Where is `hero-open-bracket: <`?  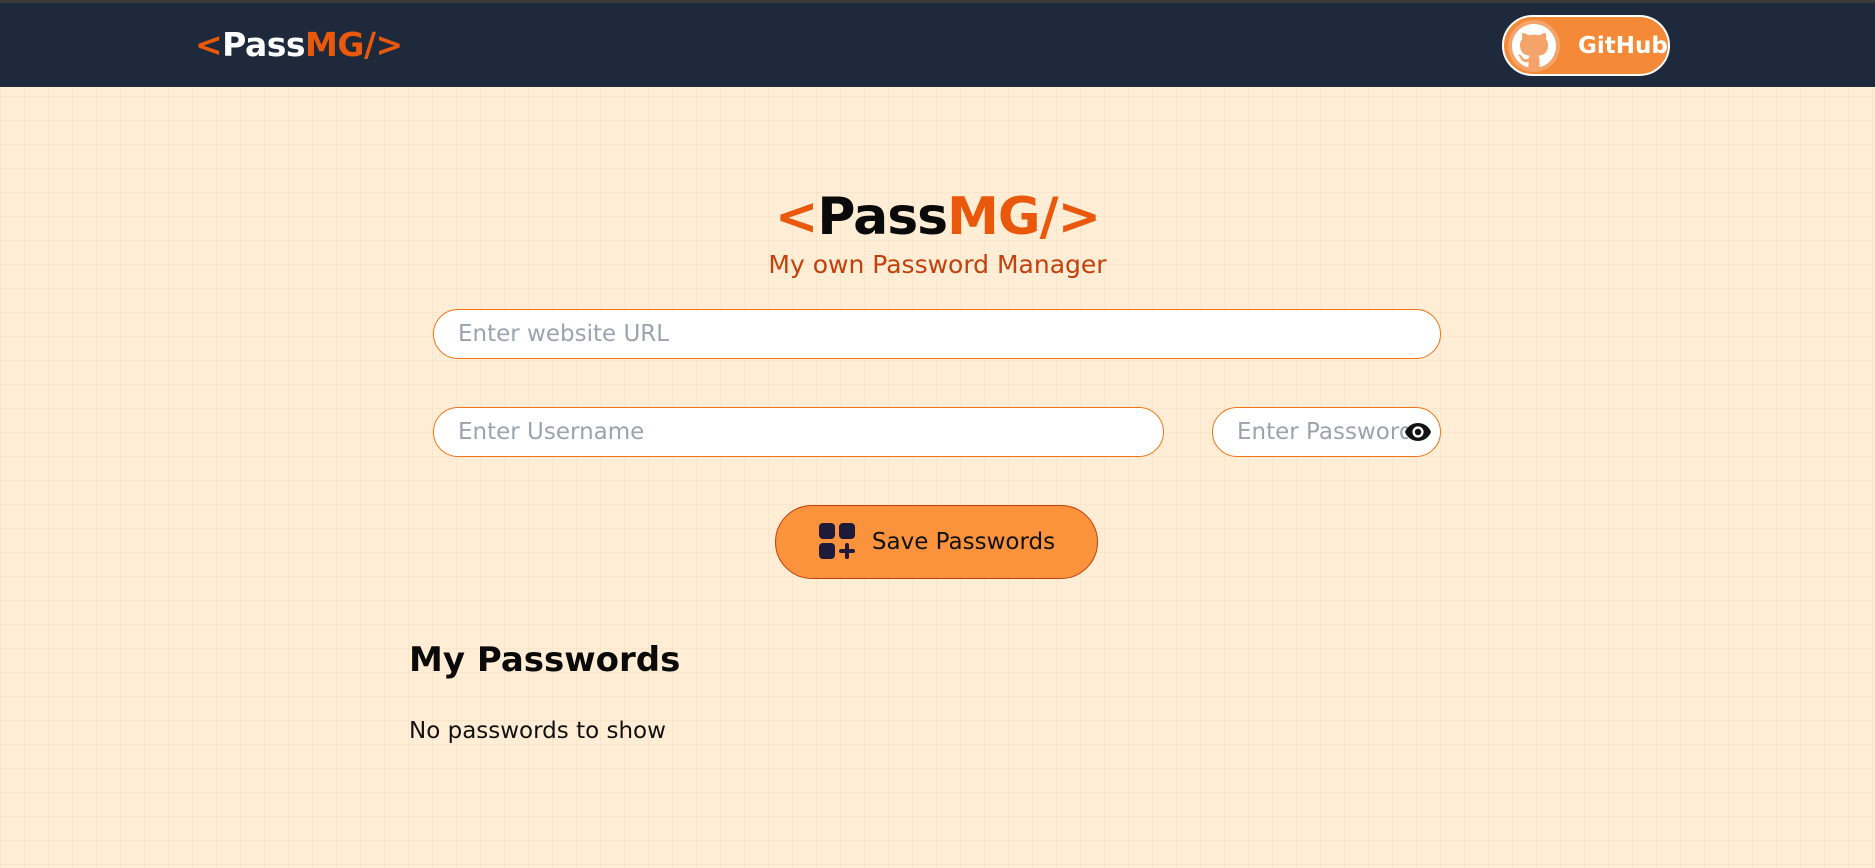
hero-open-bracket: < is located at coordinates (796, 217).